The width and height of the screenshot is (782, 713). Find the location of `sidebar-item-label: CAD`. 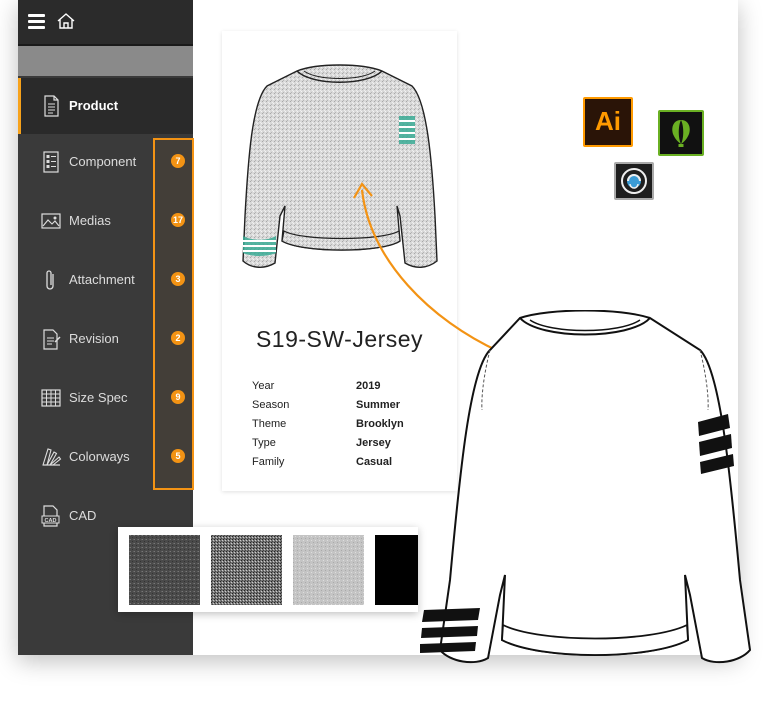

sidebar-item-label: CAD is located at coordinates (83, 515).